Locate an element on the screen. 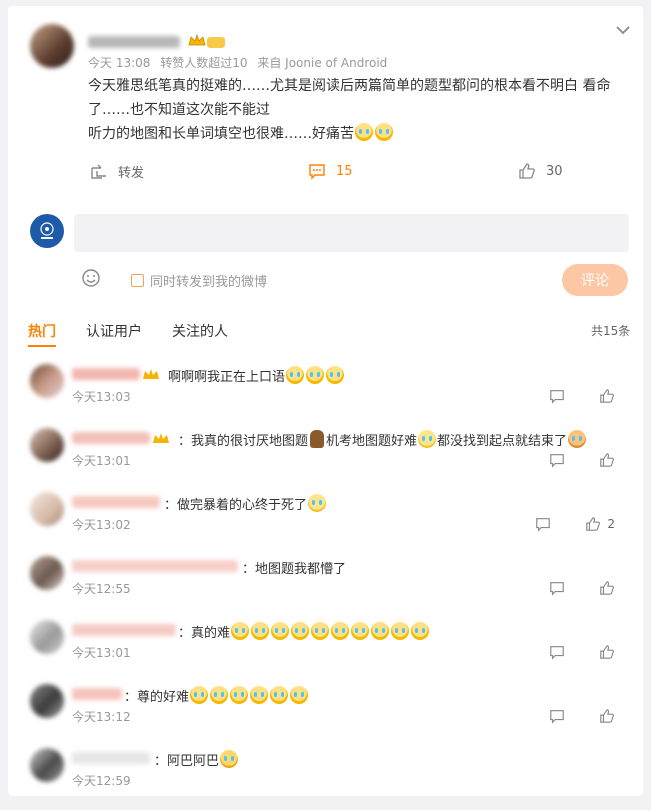 The height and width of the screenshot is (810, 651). comment-like: 2 is located at coordinates (600, 524).